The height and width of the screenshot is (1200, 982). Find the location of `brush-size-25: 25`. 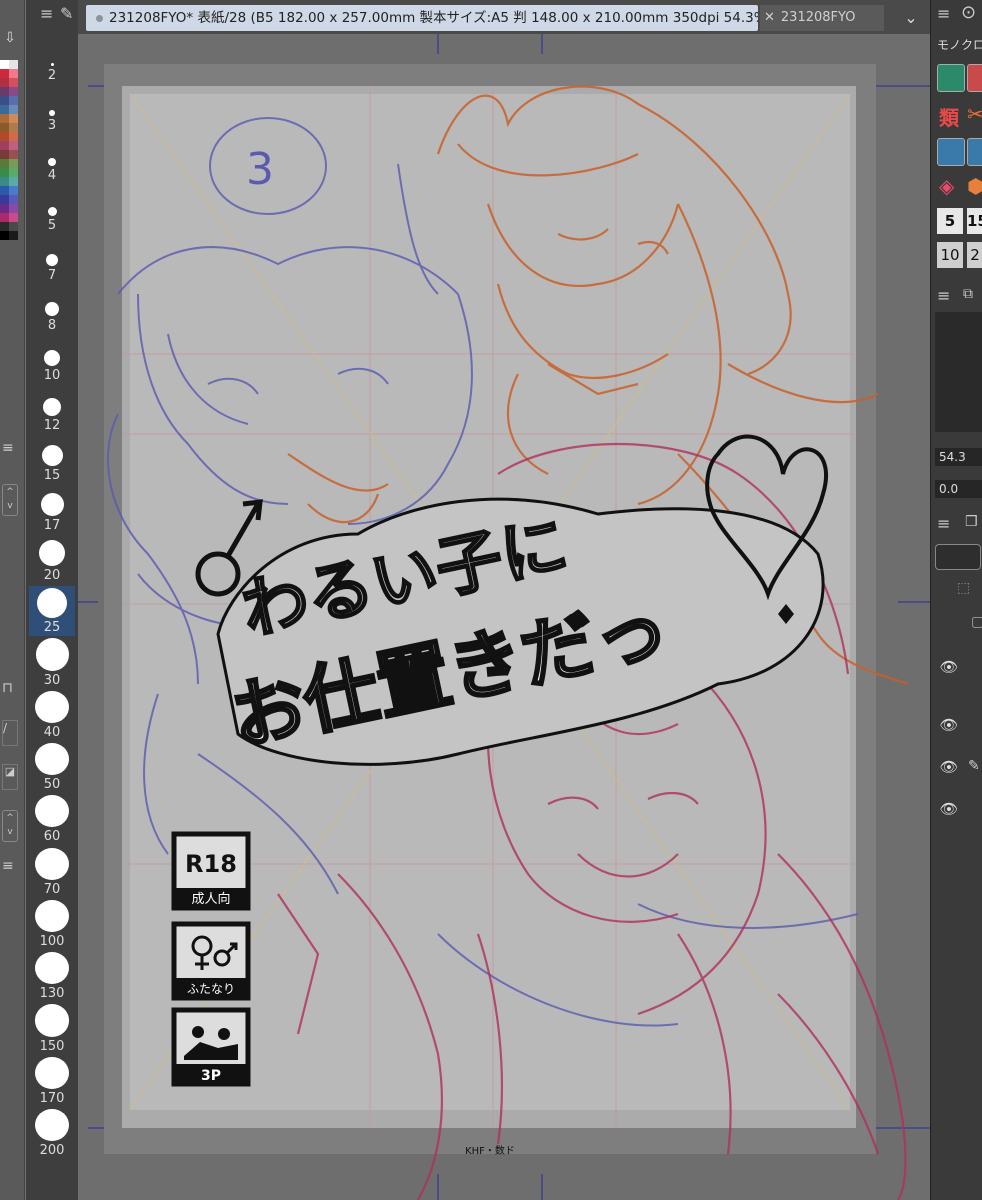

brush-size-25: 25 is located at coordinates (52, 611).